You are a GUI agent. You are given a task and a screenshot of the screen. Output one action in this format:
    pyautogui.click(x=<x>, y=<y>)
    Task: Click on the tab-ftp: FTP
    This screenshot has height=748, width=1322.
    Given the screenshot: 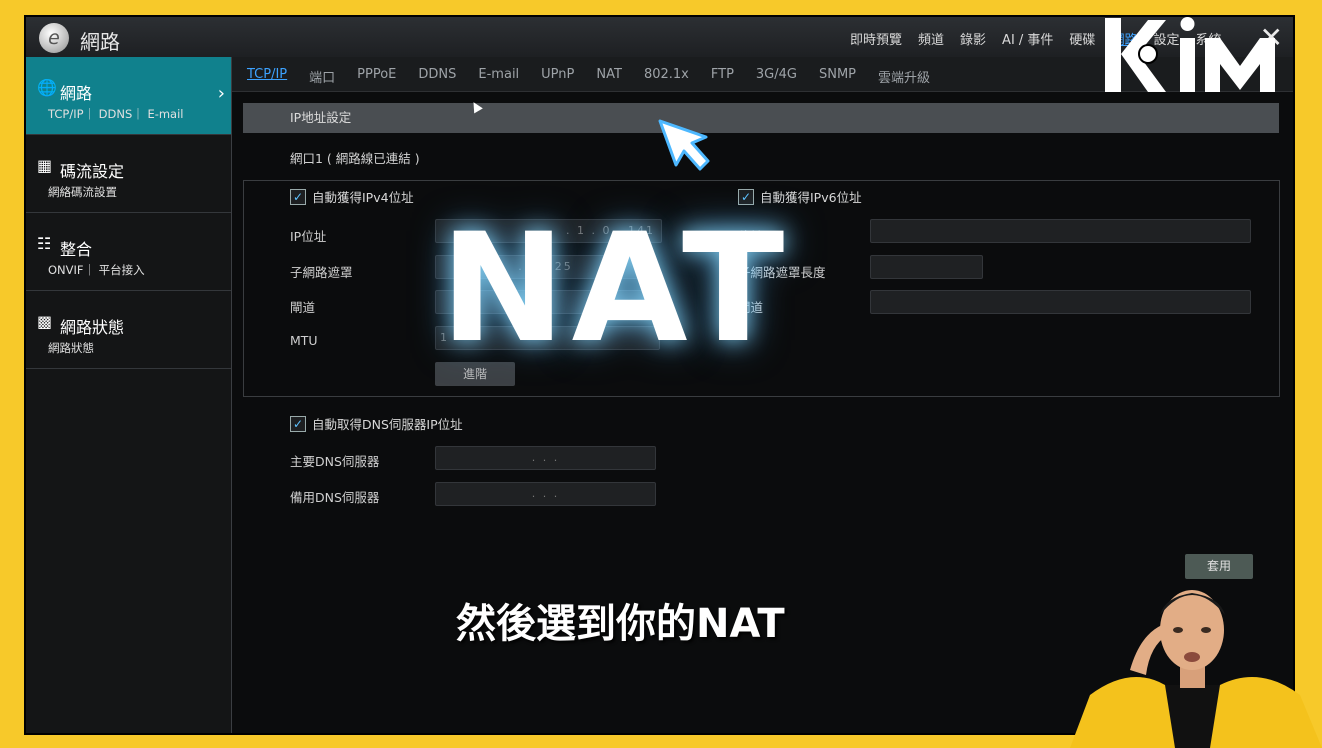 What is the action you would take?
    pyautogui.click(x=722, y=76)
    